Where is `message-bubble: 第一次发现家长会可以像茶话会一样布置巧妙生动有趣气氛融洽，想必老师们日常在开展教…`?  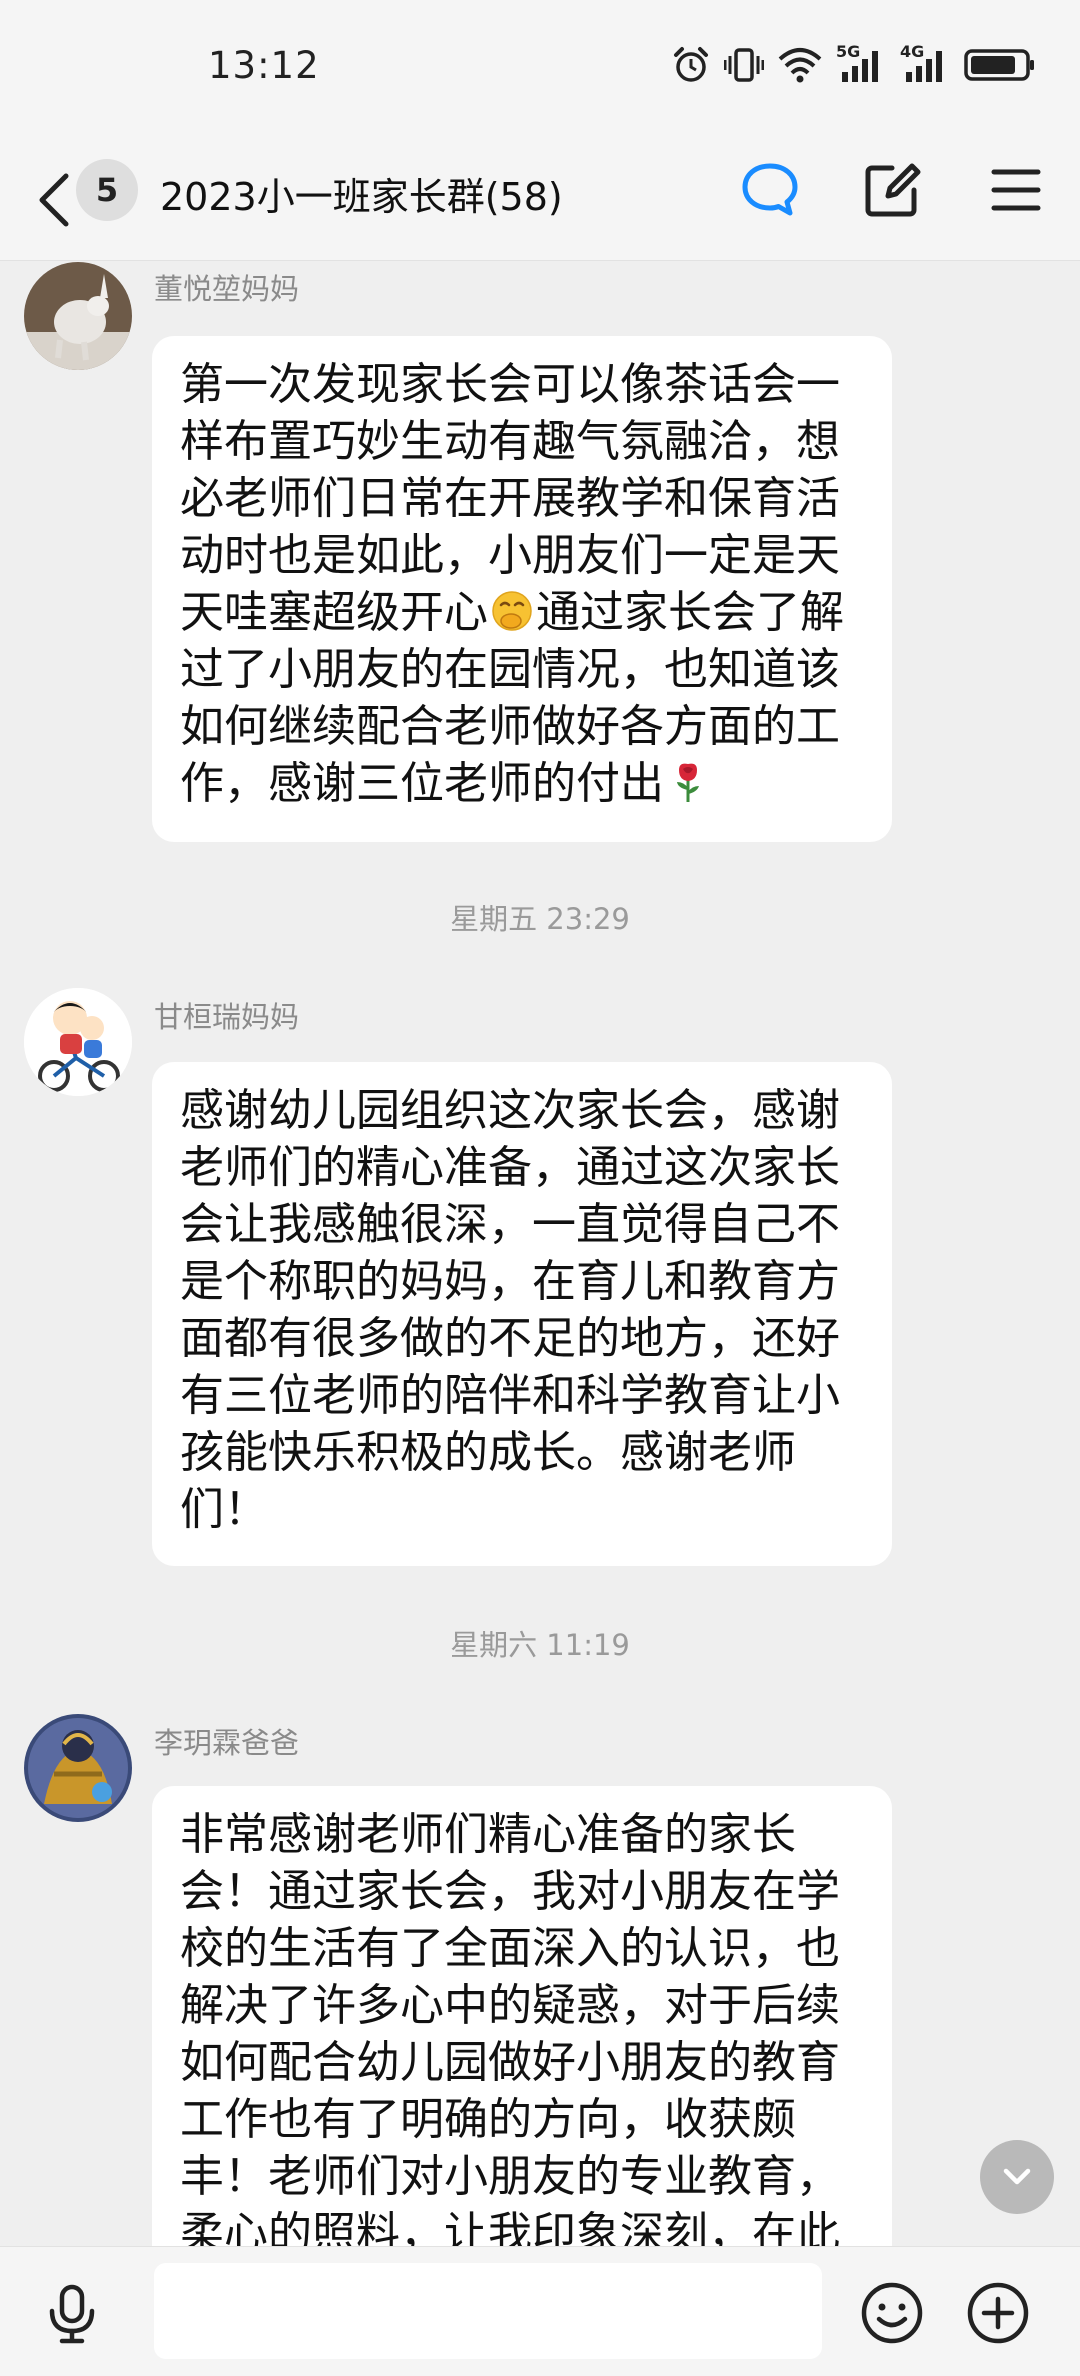
message-bubble: 第一次发现家长会可以像茶话会一样布置巧妙生动有趣气氛融洽，想必老师们日常在开展教… is located at coordinates (522, 589).